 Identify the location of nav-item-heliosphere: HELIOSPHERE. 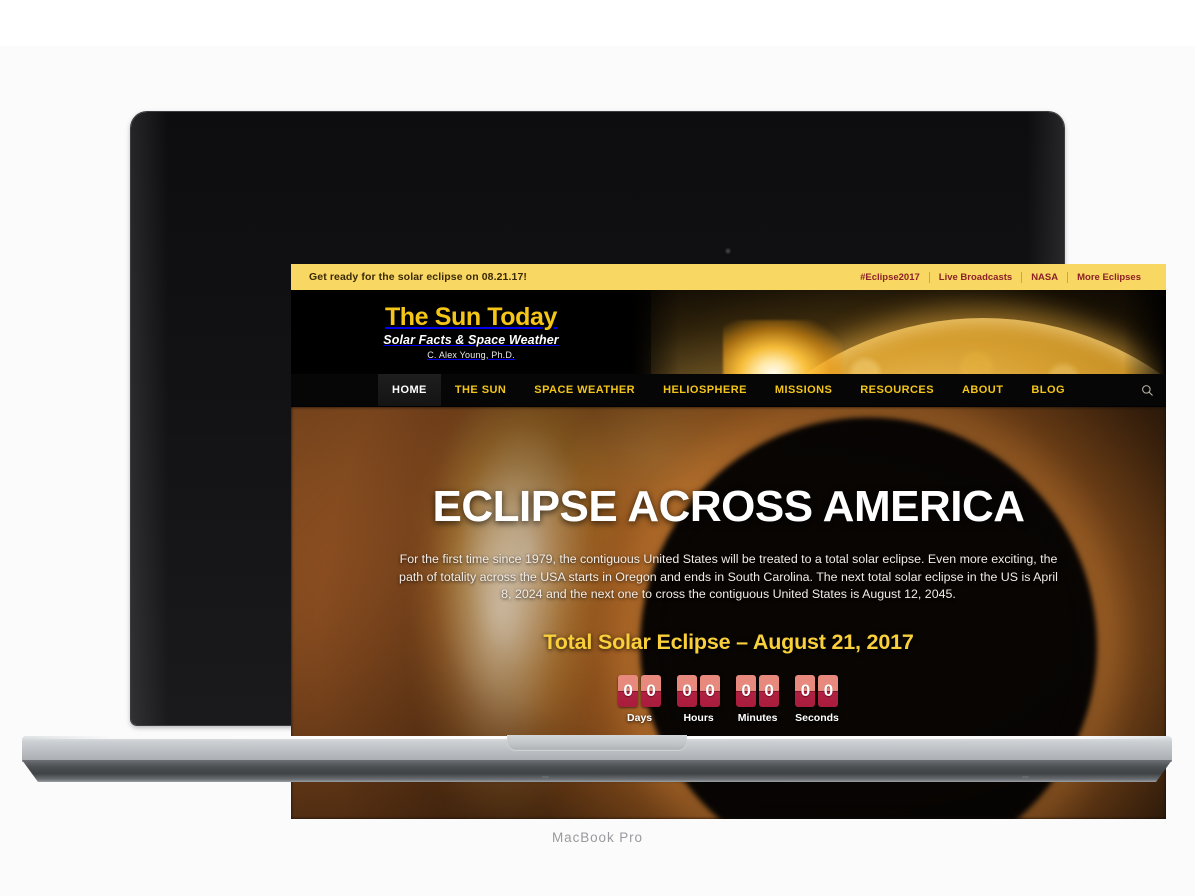
(705, 390).